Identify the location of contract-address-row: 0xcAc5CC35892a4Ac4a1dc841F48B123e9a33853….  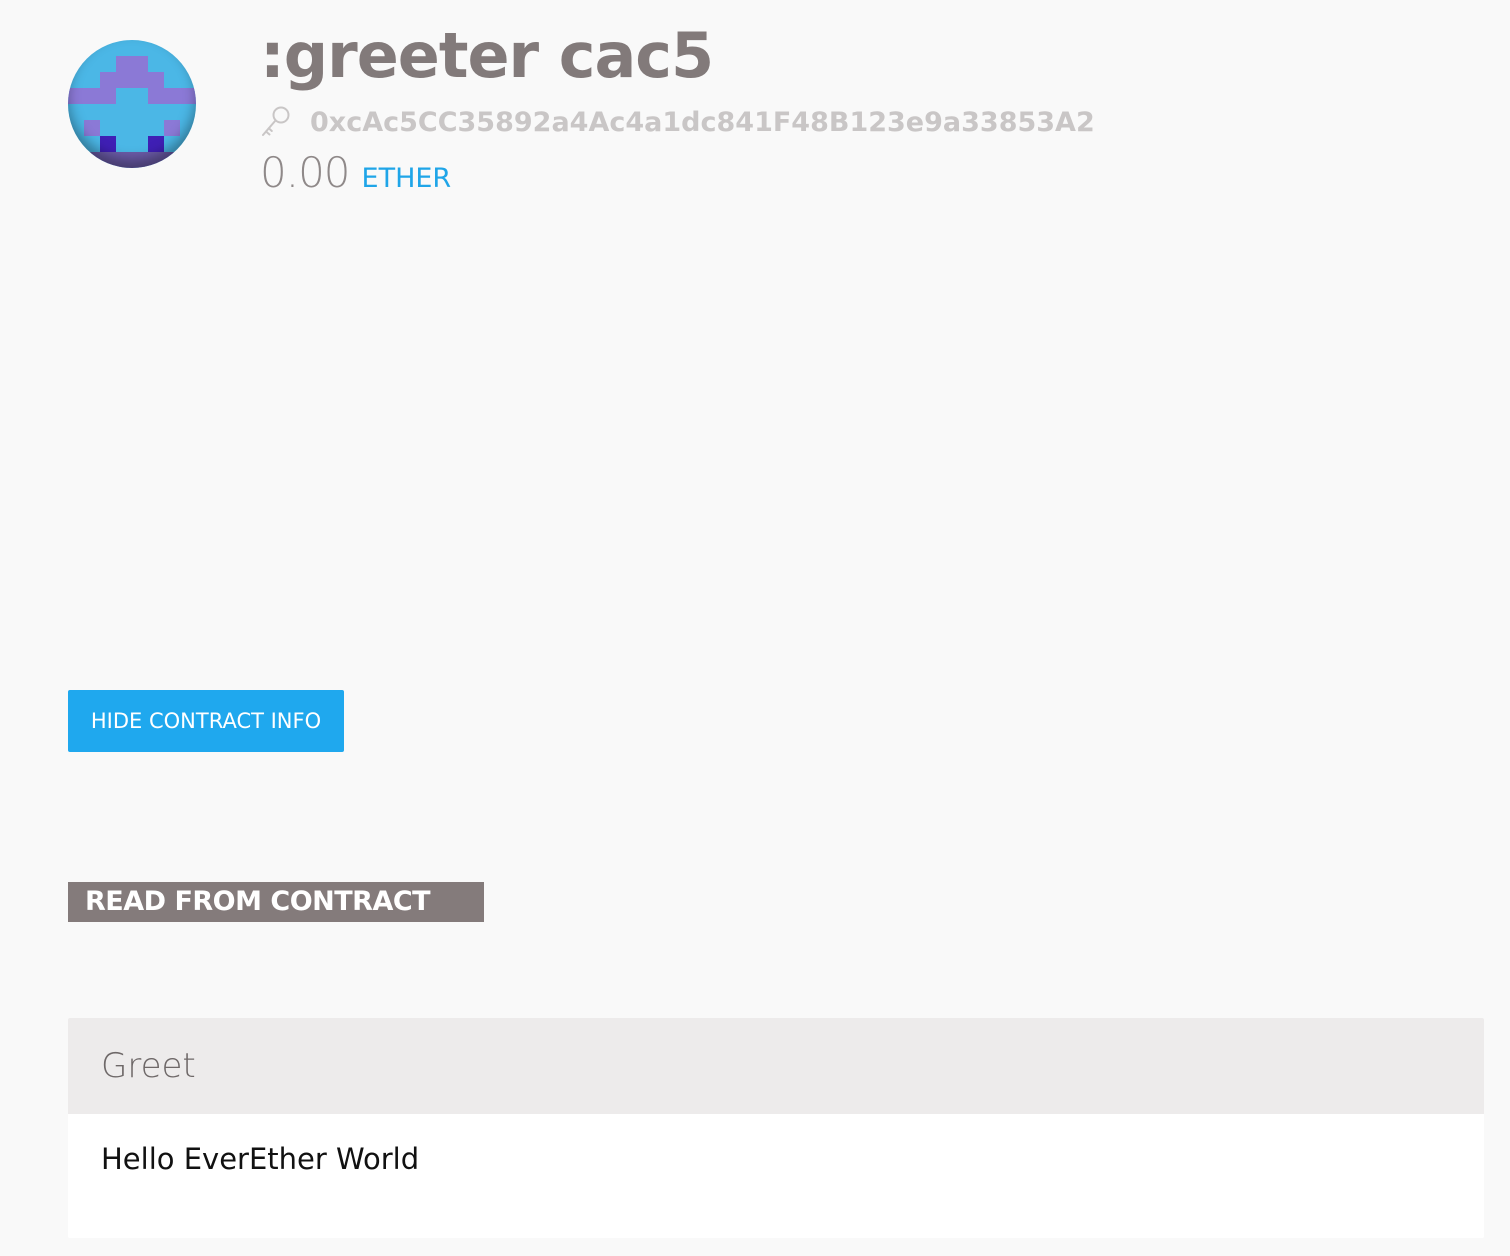
(677, 122).